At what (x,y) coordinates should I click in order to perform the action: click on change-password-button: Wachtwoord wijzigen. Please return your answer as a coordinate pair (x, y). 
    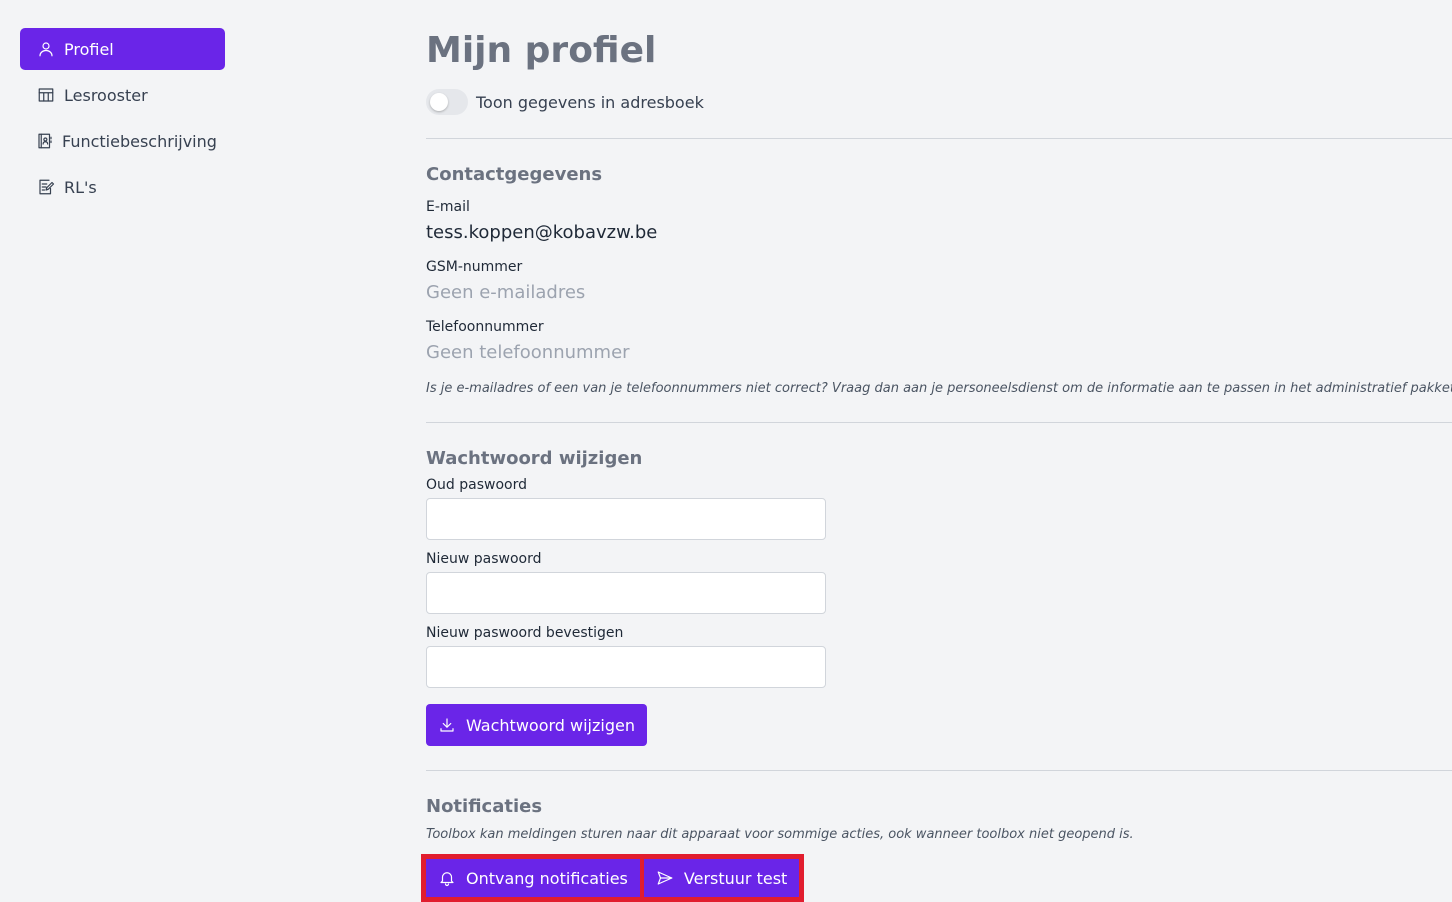
    Looking at the image, I should click on (536, 725).